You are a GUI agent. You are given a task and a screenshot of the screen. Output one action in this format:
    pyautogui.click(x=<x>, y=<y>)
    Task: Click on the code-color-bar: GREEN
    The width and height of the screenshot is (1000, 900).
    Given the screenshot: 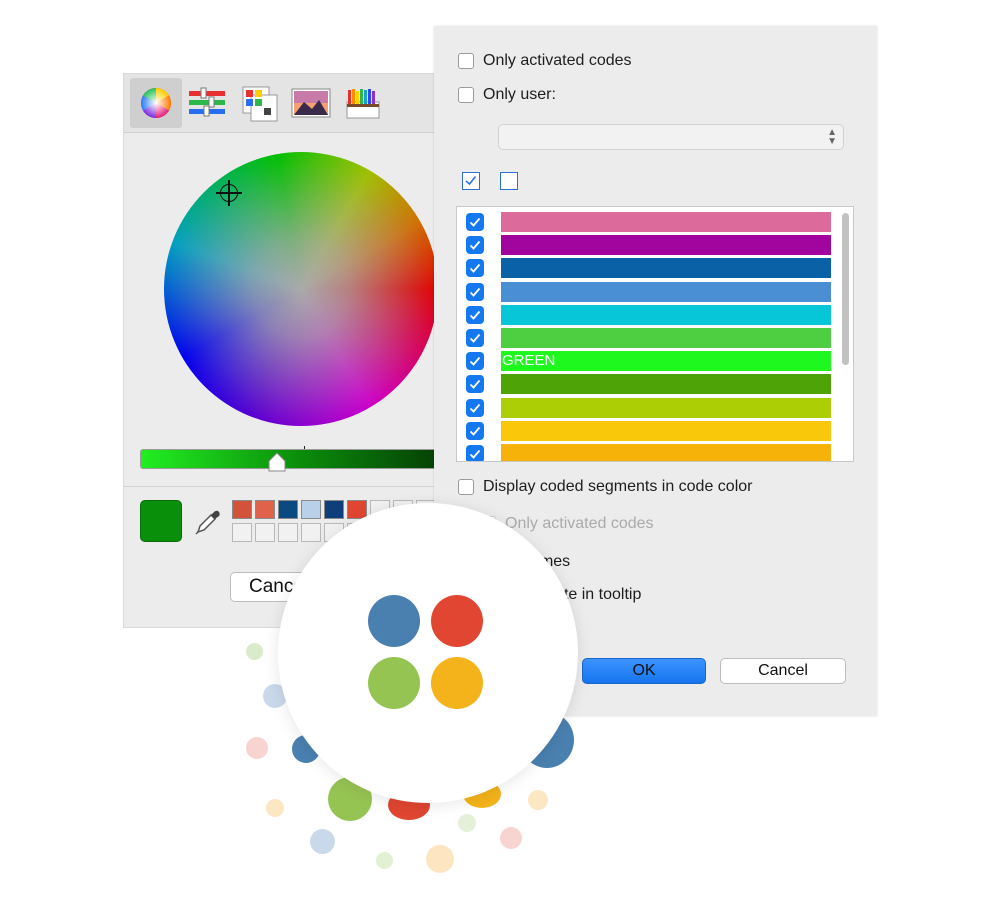 What is the action you would take?
    pyautogui.click(x=666, y=361)
    